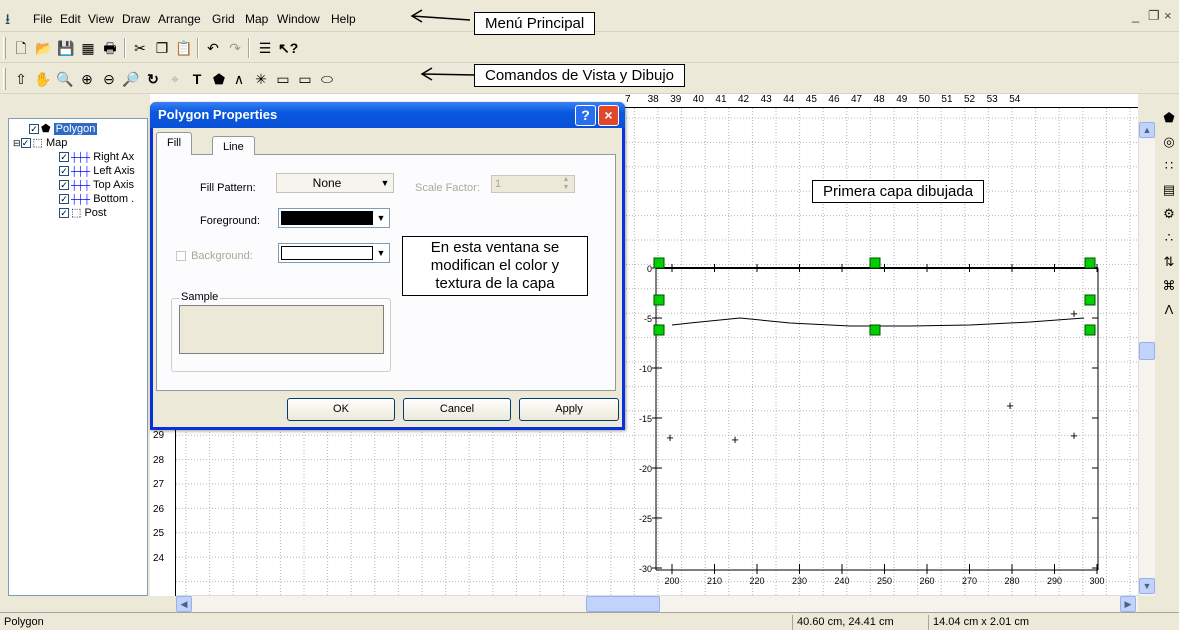 Image resolution: width=1179 pixels, height=630 pixels. What do you see at coordinates (219, 79) in the screenshot?
I see `polygon-icon: ⬟` at bounding box center [219, 79].